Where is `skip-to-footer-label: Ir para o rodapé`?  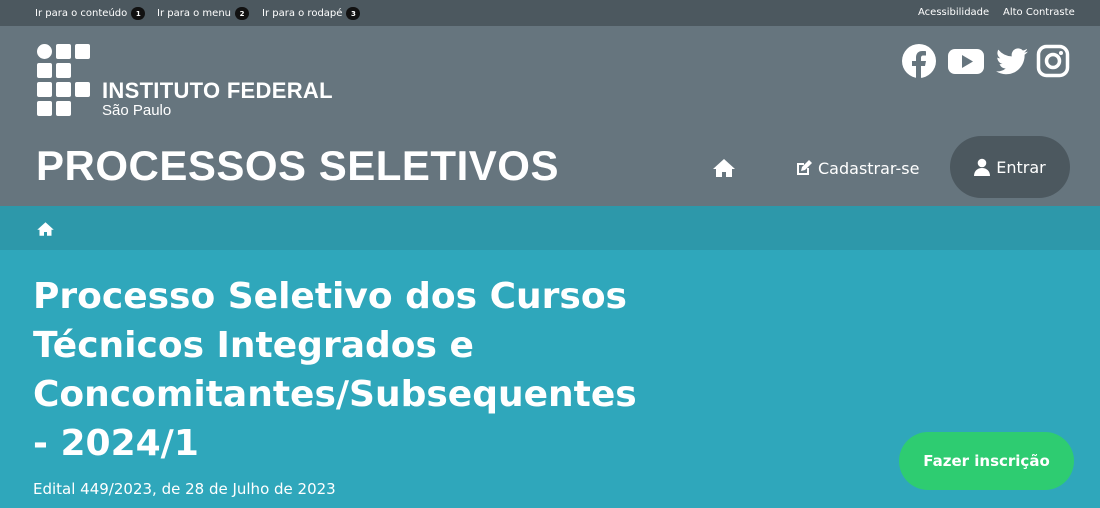 skip-to-footer-label: Ir para o rodapé is located at coordinates (302, 13).